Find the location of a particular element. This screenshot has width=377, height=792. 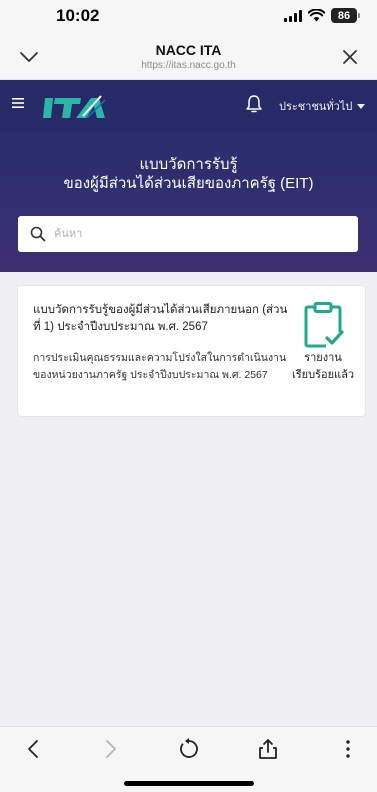

browser-toolbar is located at coordinates (188, 759).